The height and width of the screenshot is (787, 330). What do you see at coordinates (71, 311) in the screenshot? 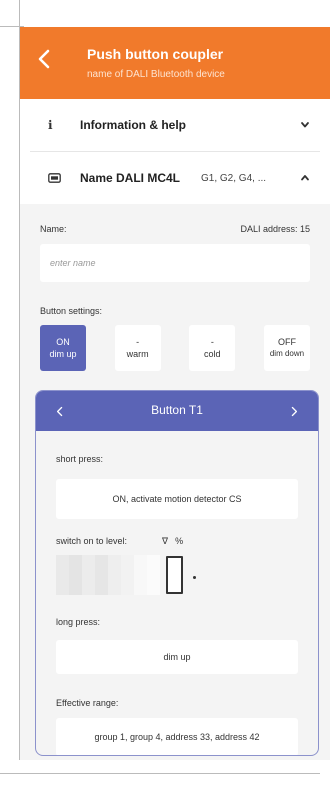
I see `button-settings-label: Button settings:` at bounding box center [71, 311].